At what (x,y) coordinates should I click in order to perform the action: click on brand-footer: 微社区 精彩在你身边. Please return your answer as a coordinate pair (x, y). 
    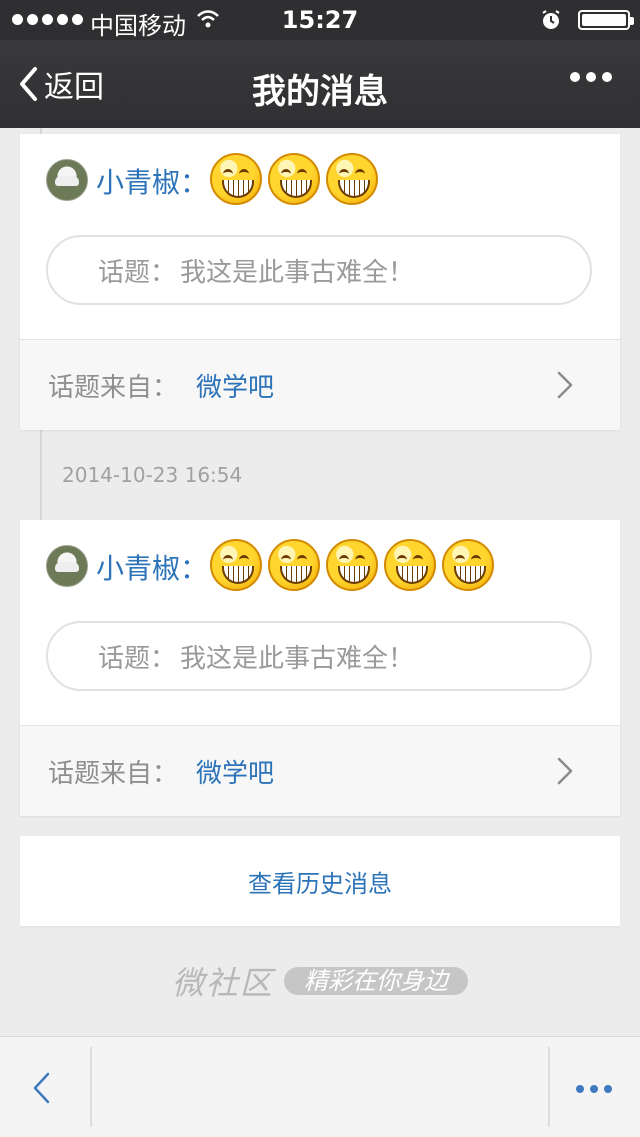
    Looking at the image, I should click on (320, 981).